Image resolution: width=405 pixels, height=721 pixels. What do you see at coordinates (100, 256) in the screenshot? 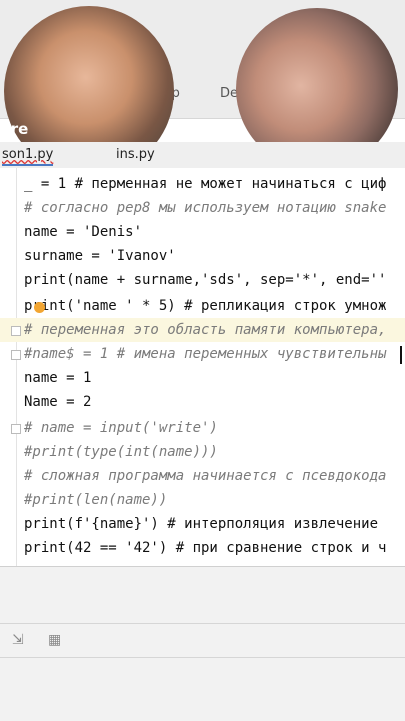
I see `code-line: surname = 'Ivanov'` at bounding box center [100, 256].